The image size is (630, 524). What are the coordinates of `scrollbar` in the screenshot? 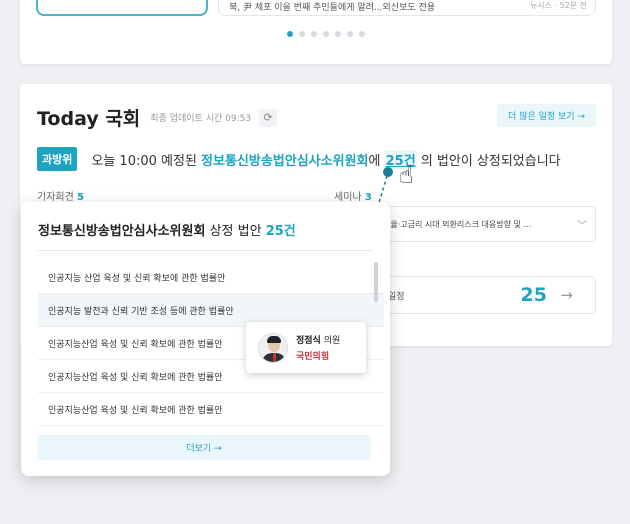 It's located at (376, 282).